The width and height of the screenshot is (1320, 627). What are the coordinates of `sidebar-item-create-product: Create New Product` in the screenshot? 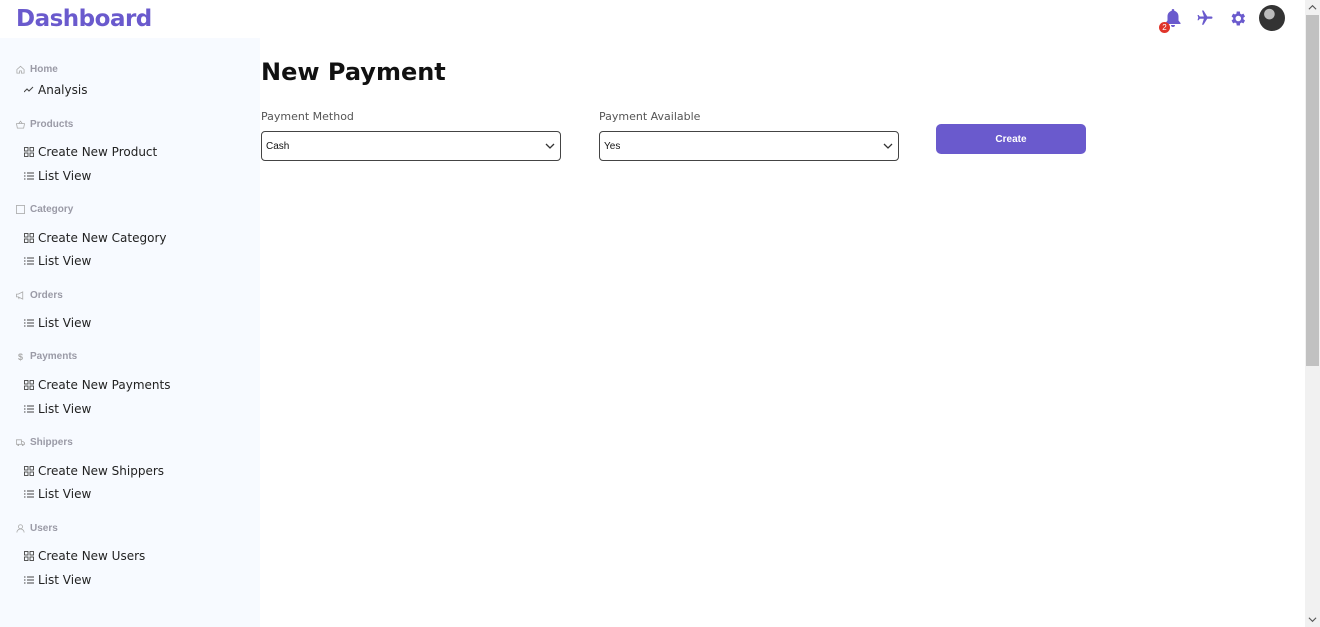 It's located at (90, 152).